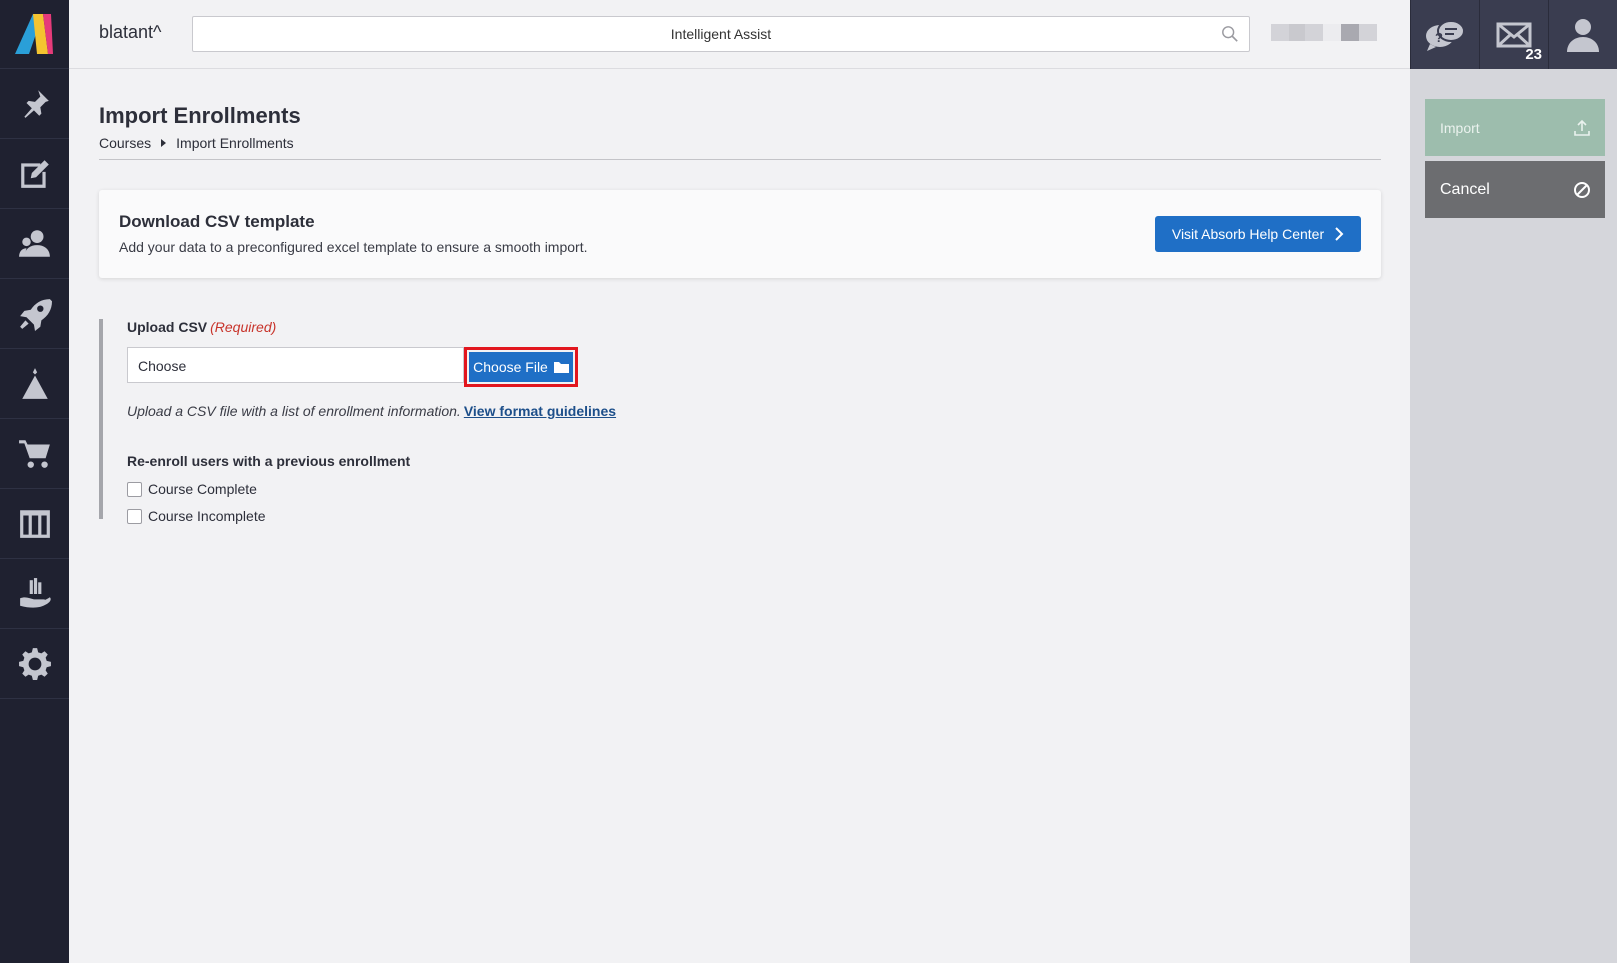 This screenshot has width=1617, height=963. I want to click on choose-file-button: Choose File, so click(521, 367).